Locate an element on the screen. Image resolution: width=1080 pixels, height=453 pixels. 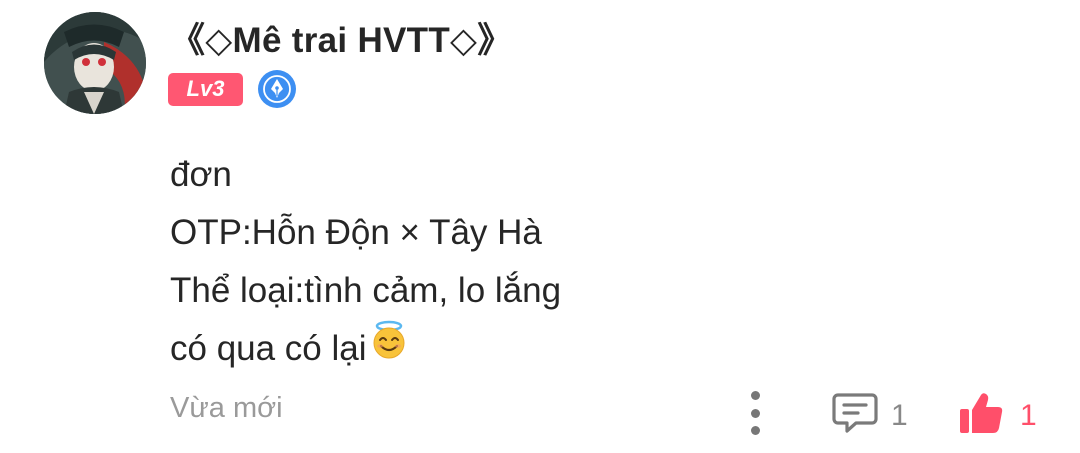
reply-count: 1 is located at coordinates (899, 415).